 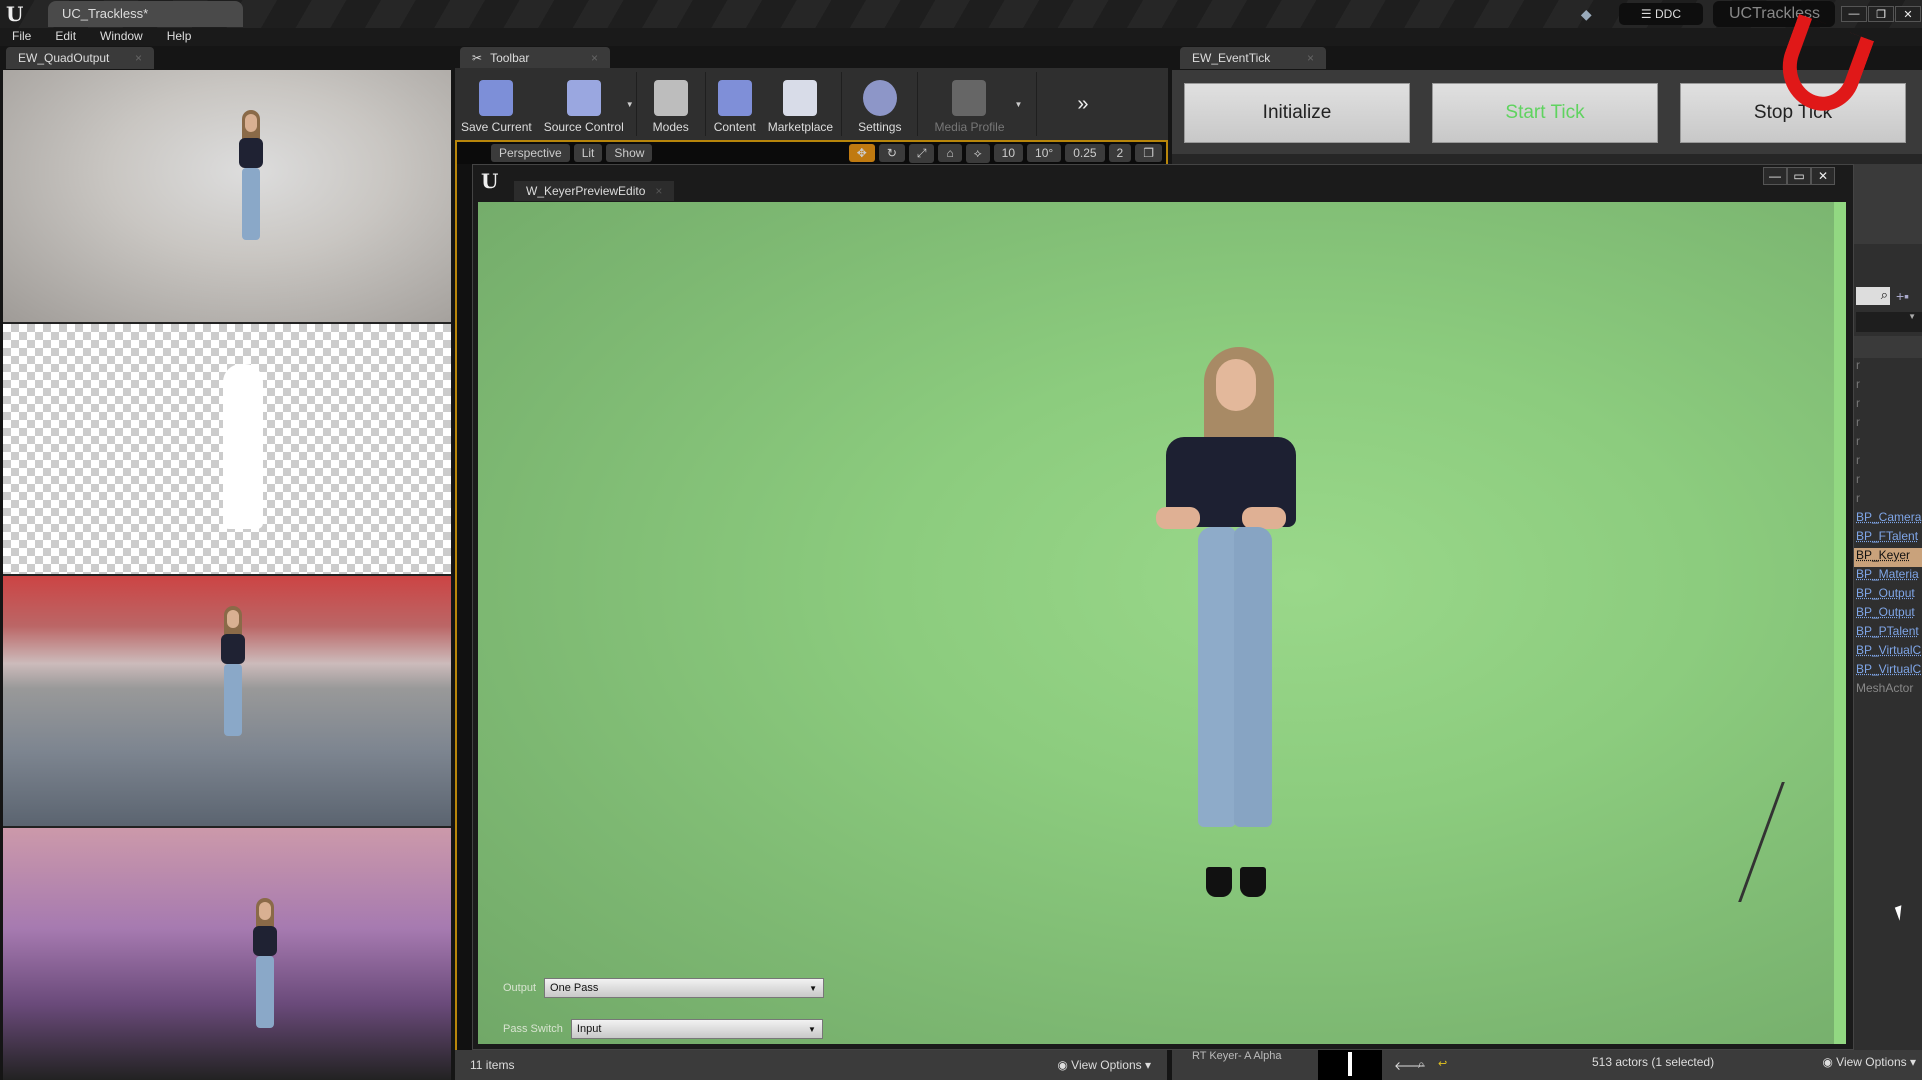 What do you see at coordinates (1888, 519) in the screenshot?
I see `outliner-item: BP_Camera` at bounding box center [1888, 519].